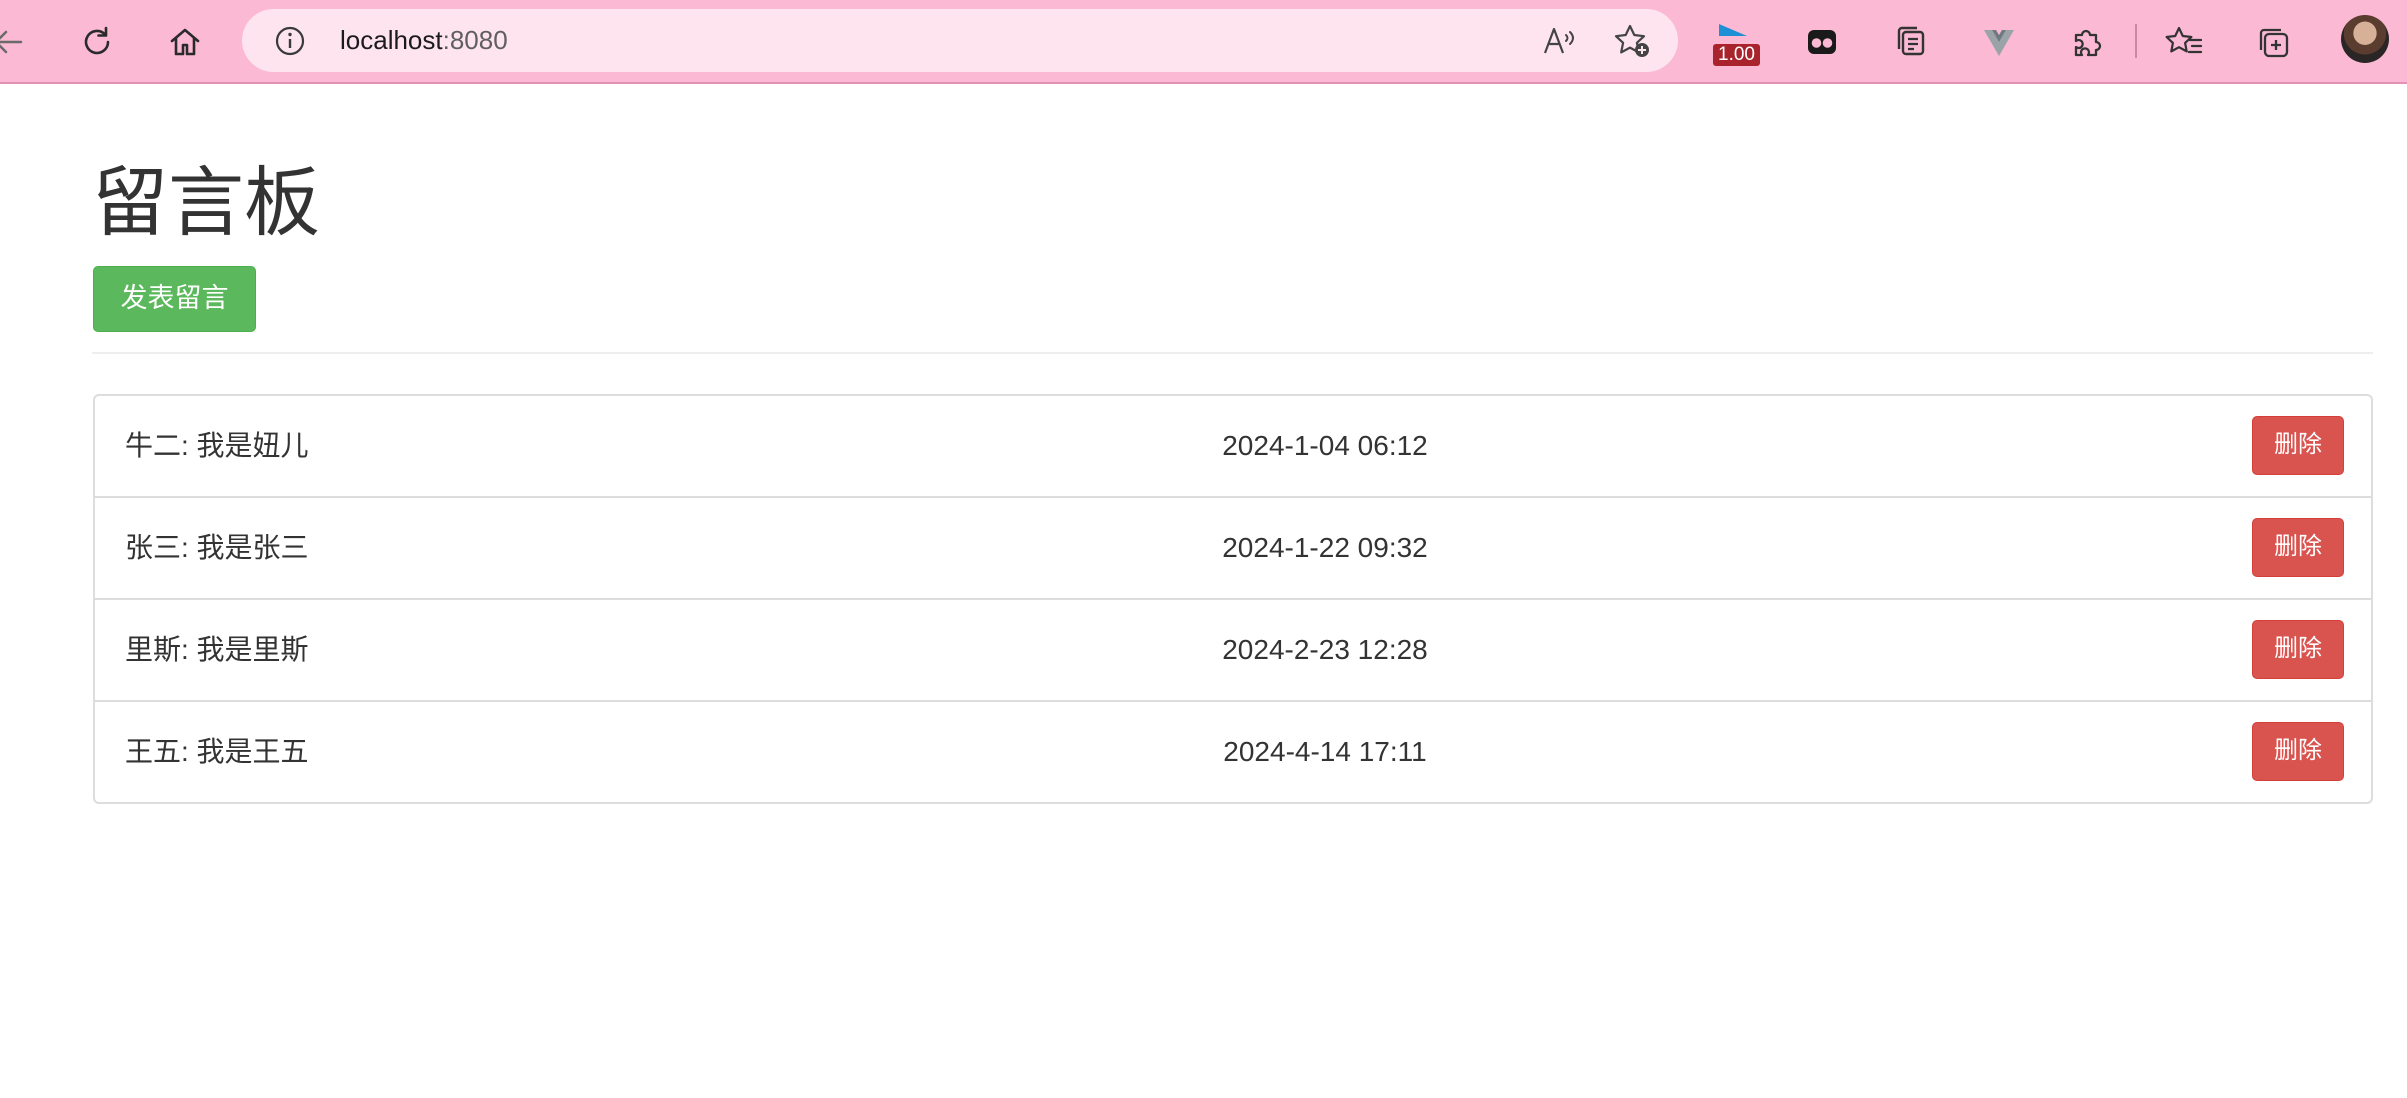  What do you see at coordinates (217, 547) in the screenshot?
I see `message-text: 张三: 我是张三` at bounding box center [217, 547].